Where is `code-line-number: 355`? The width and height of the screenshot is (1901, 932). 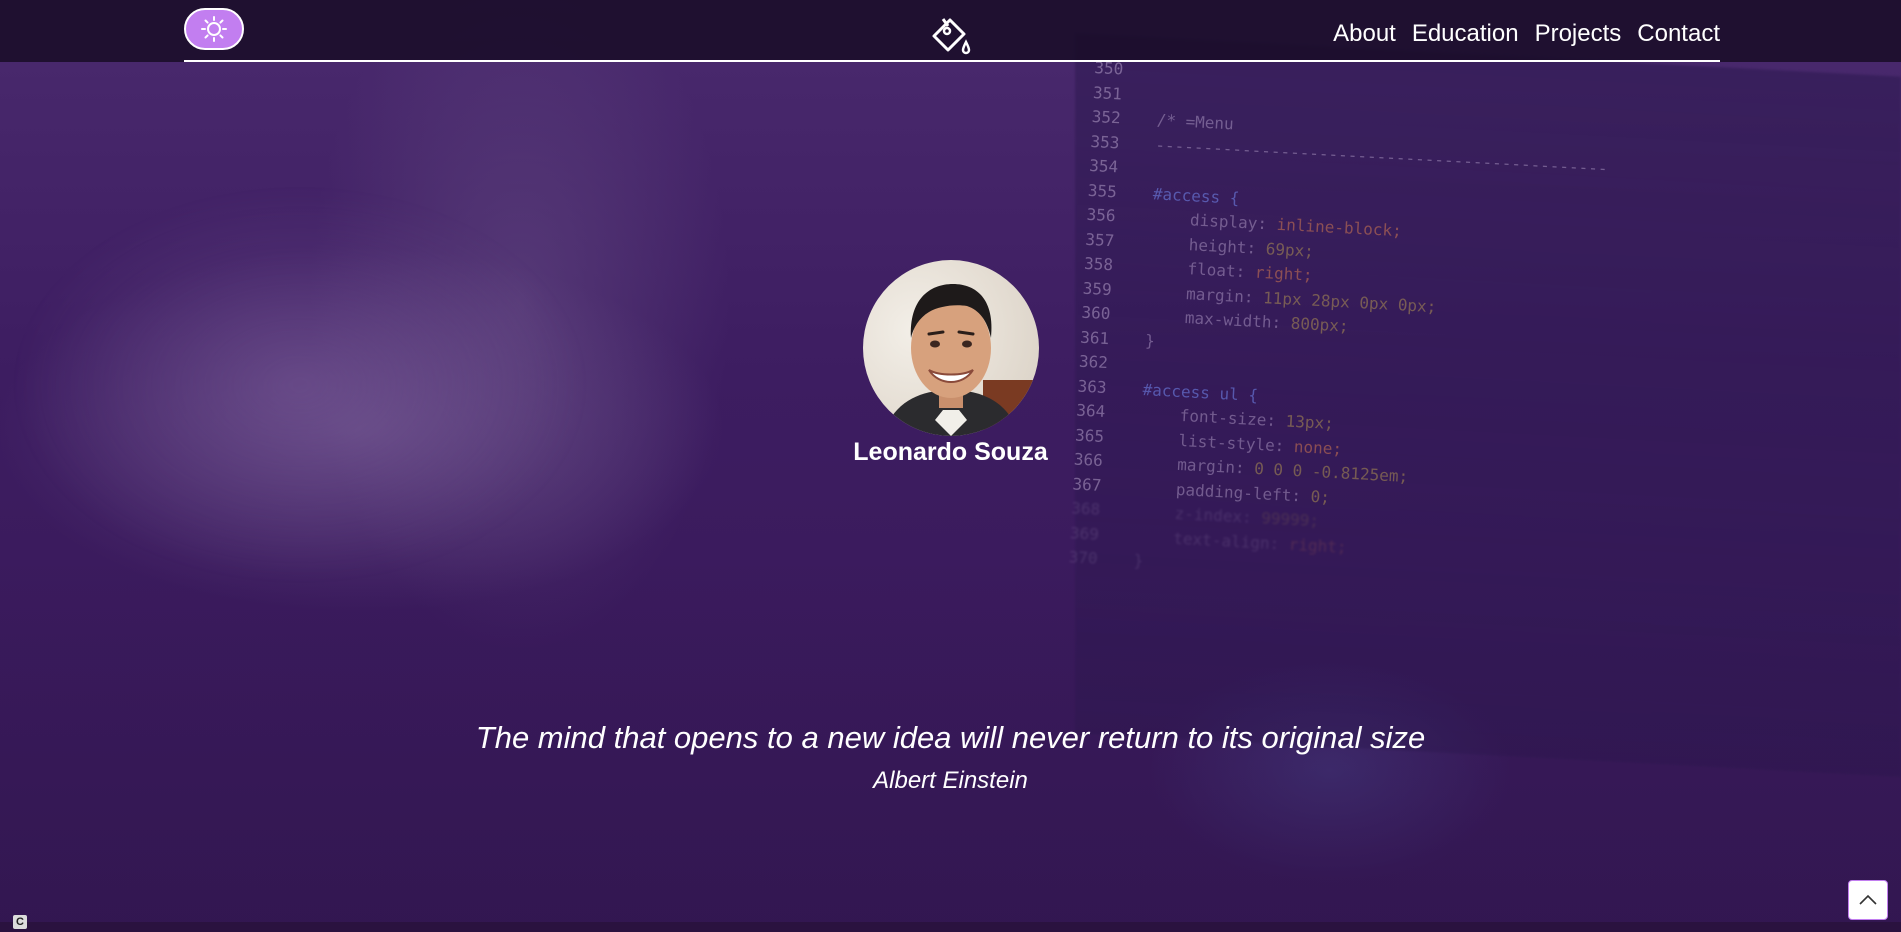
code-line-number: 355 is located at coordinates (1102, 190).